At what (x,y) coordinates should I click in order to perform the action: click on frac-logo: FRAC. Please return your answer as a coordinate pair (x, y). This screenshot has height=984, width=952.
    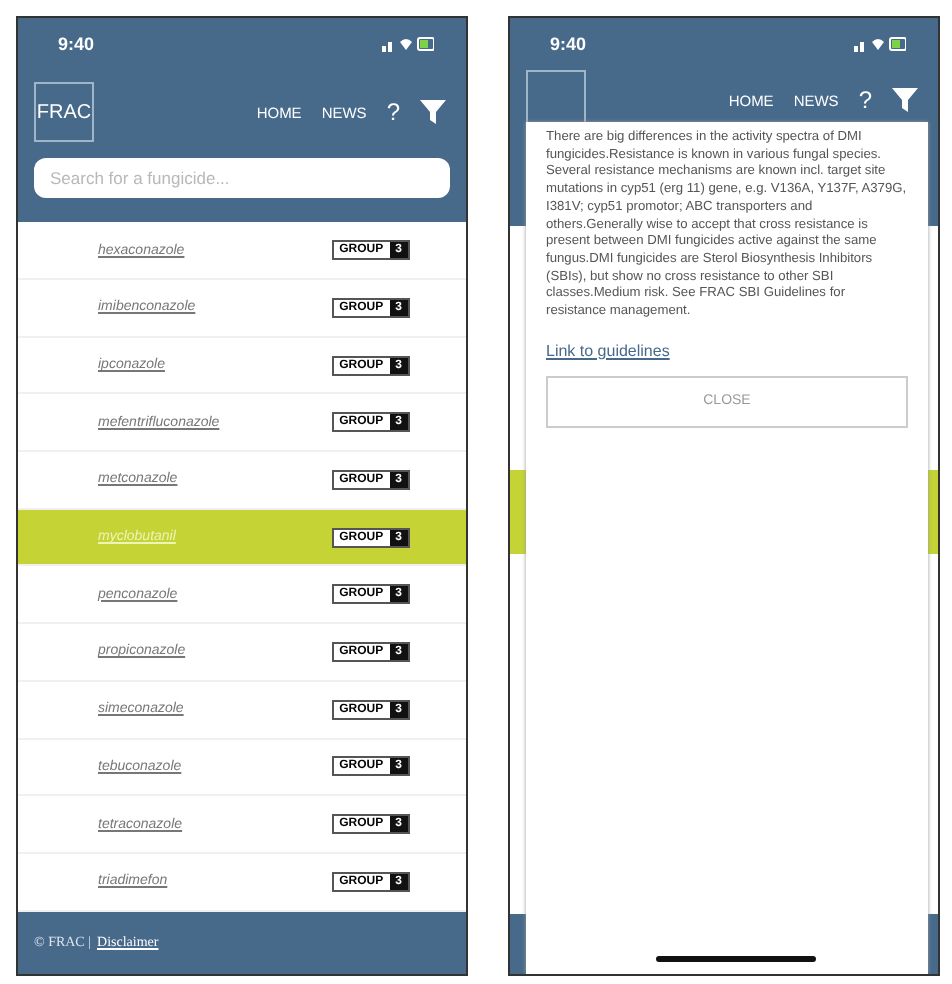
    Looking at the image, I should click on (64, 112).